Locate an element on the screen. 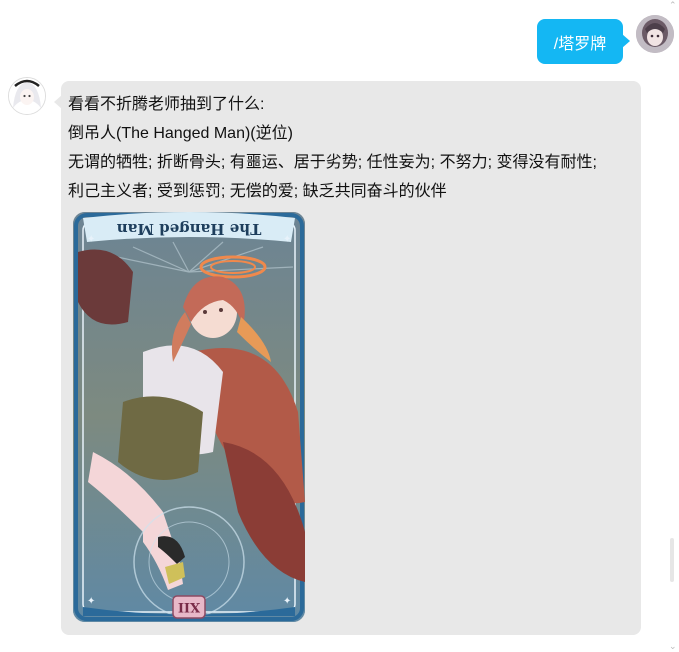 The image size is (679, 652). outgoing-message-text: /塔罗牌 is located at coordinates (580, 44).